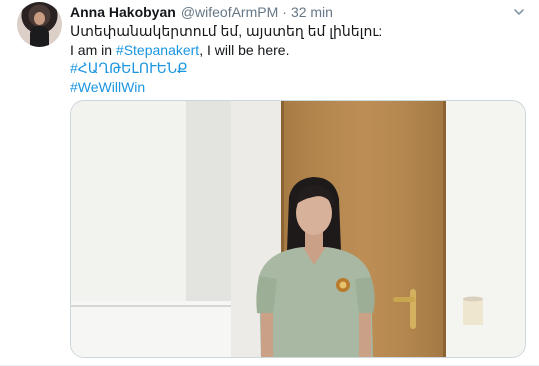 This screenshot has height=366, width=539. What do you see at coordinates (312, 12) in the screenshot?
I see `tweet-timestamp: 32 min` at bounding box center [312, 12].